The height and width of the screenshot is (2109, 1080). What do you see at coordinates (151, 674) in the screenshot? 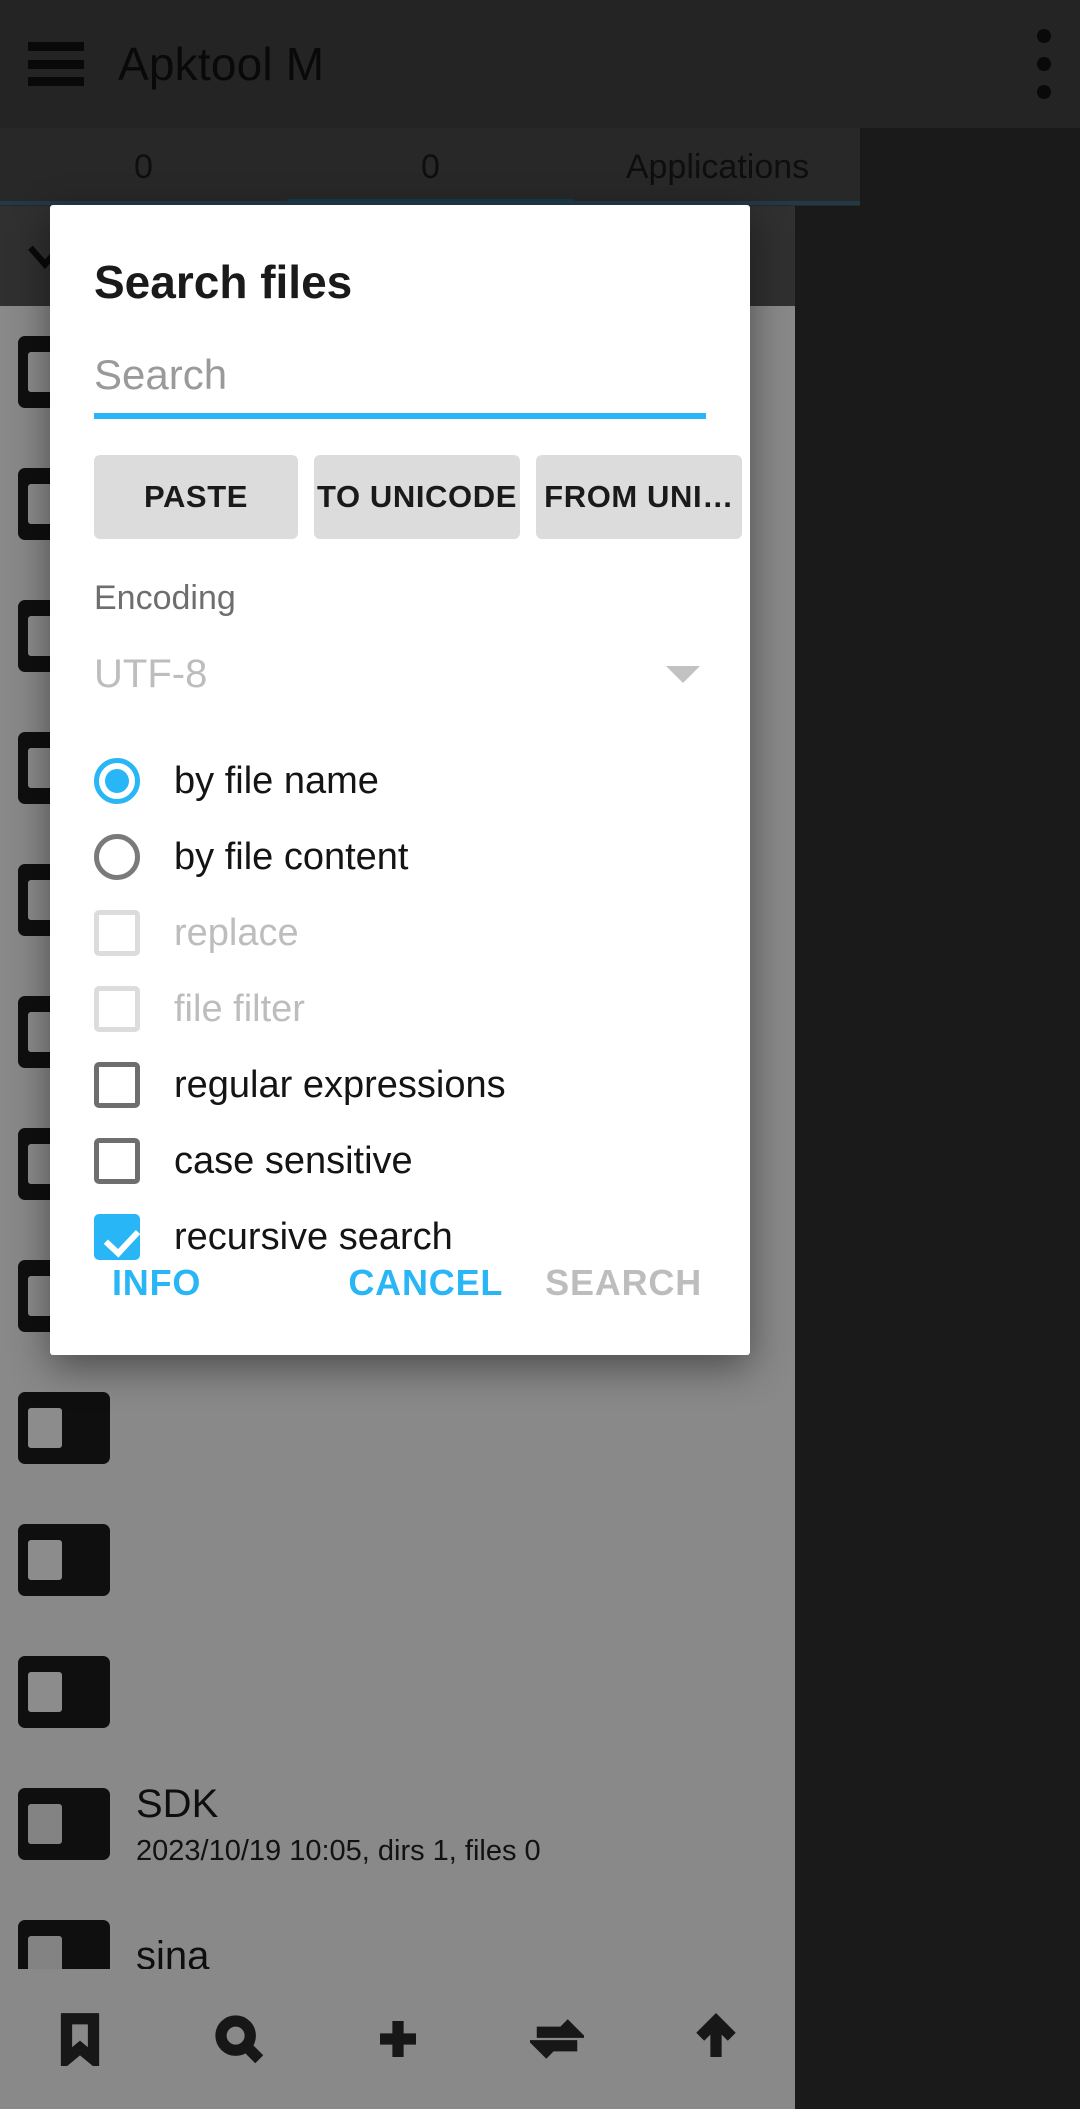
I see `encoding-value: UTF-8` at bounding box center [151, 674].